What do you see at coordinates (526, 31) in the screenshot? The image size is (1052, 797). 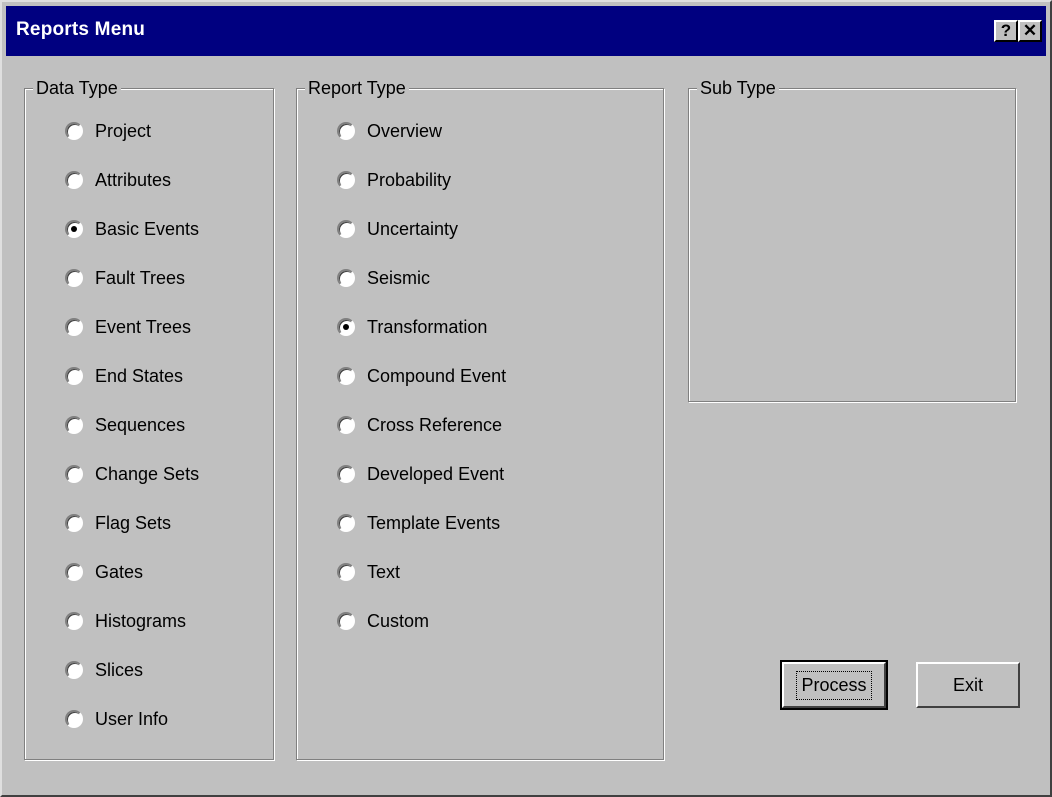 I see `title-bar: Reports Menu ? ✕` at bounding box center [526, 31].